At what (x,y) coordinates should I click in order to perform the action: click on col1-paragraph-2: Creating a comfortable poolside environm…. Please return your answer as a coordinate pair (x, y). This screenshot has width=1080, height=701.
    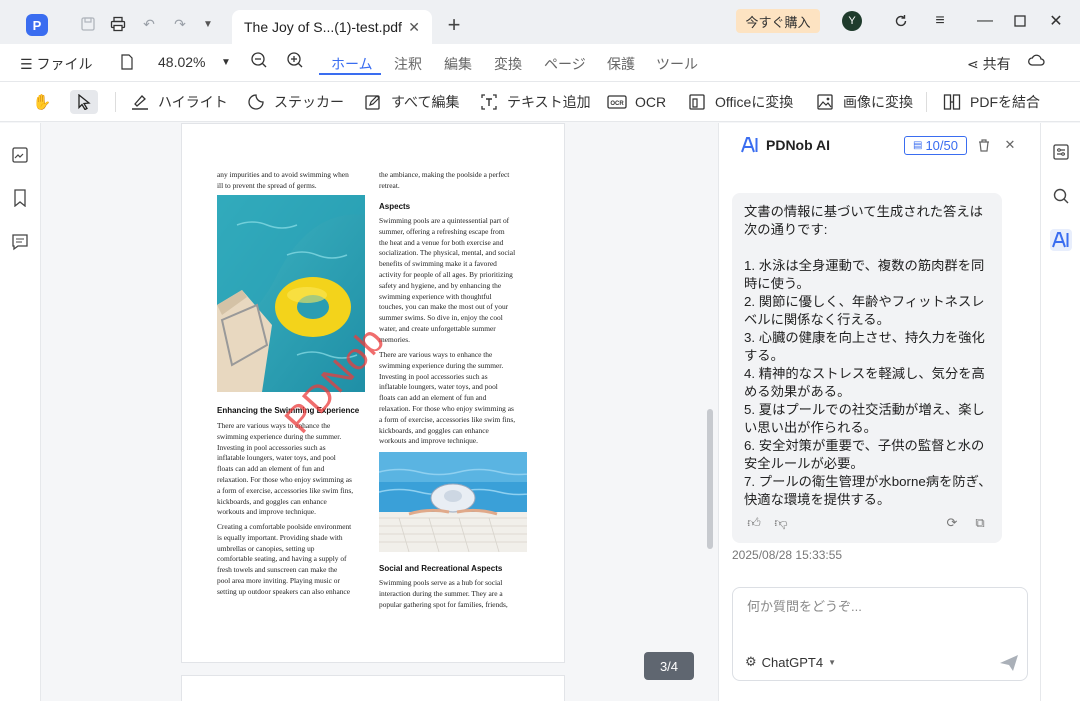
    Looking at the image, I should click on (284, 559).